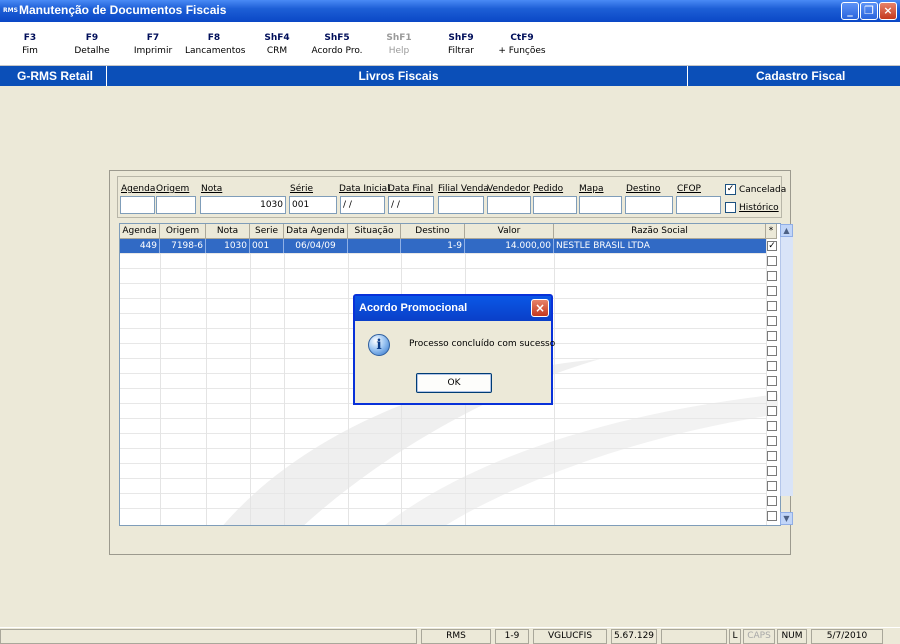 The width and height of the screenshot is (900, 644). Describe the element at coordinates (786, 366) in the screenshot. I see `scrollbar-track` at that location.